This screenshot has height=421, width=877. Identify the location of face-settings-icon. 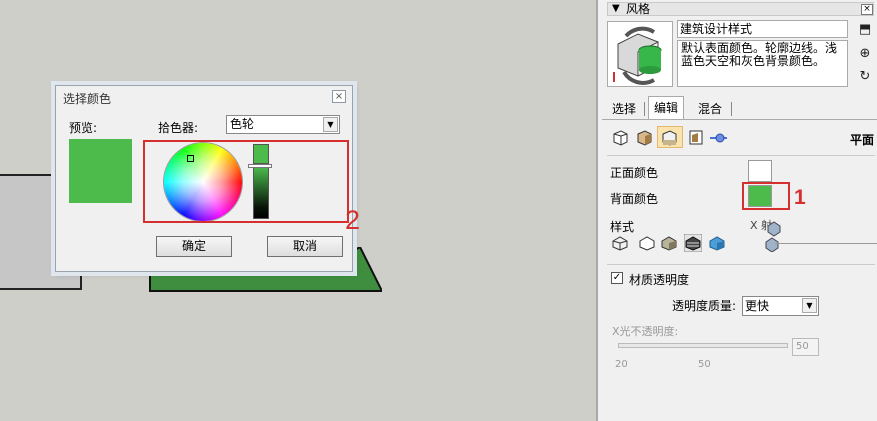
(644, 137).